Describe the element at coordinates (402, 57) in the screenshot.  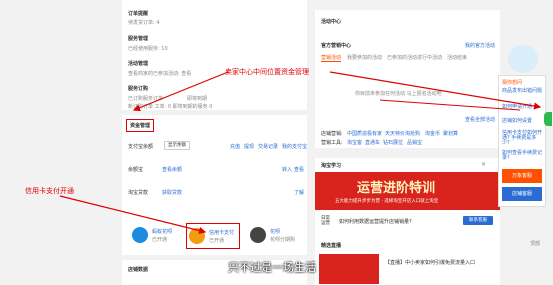
I see `tab-joined: 已参加的活动` at that location.